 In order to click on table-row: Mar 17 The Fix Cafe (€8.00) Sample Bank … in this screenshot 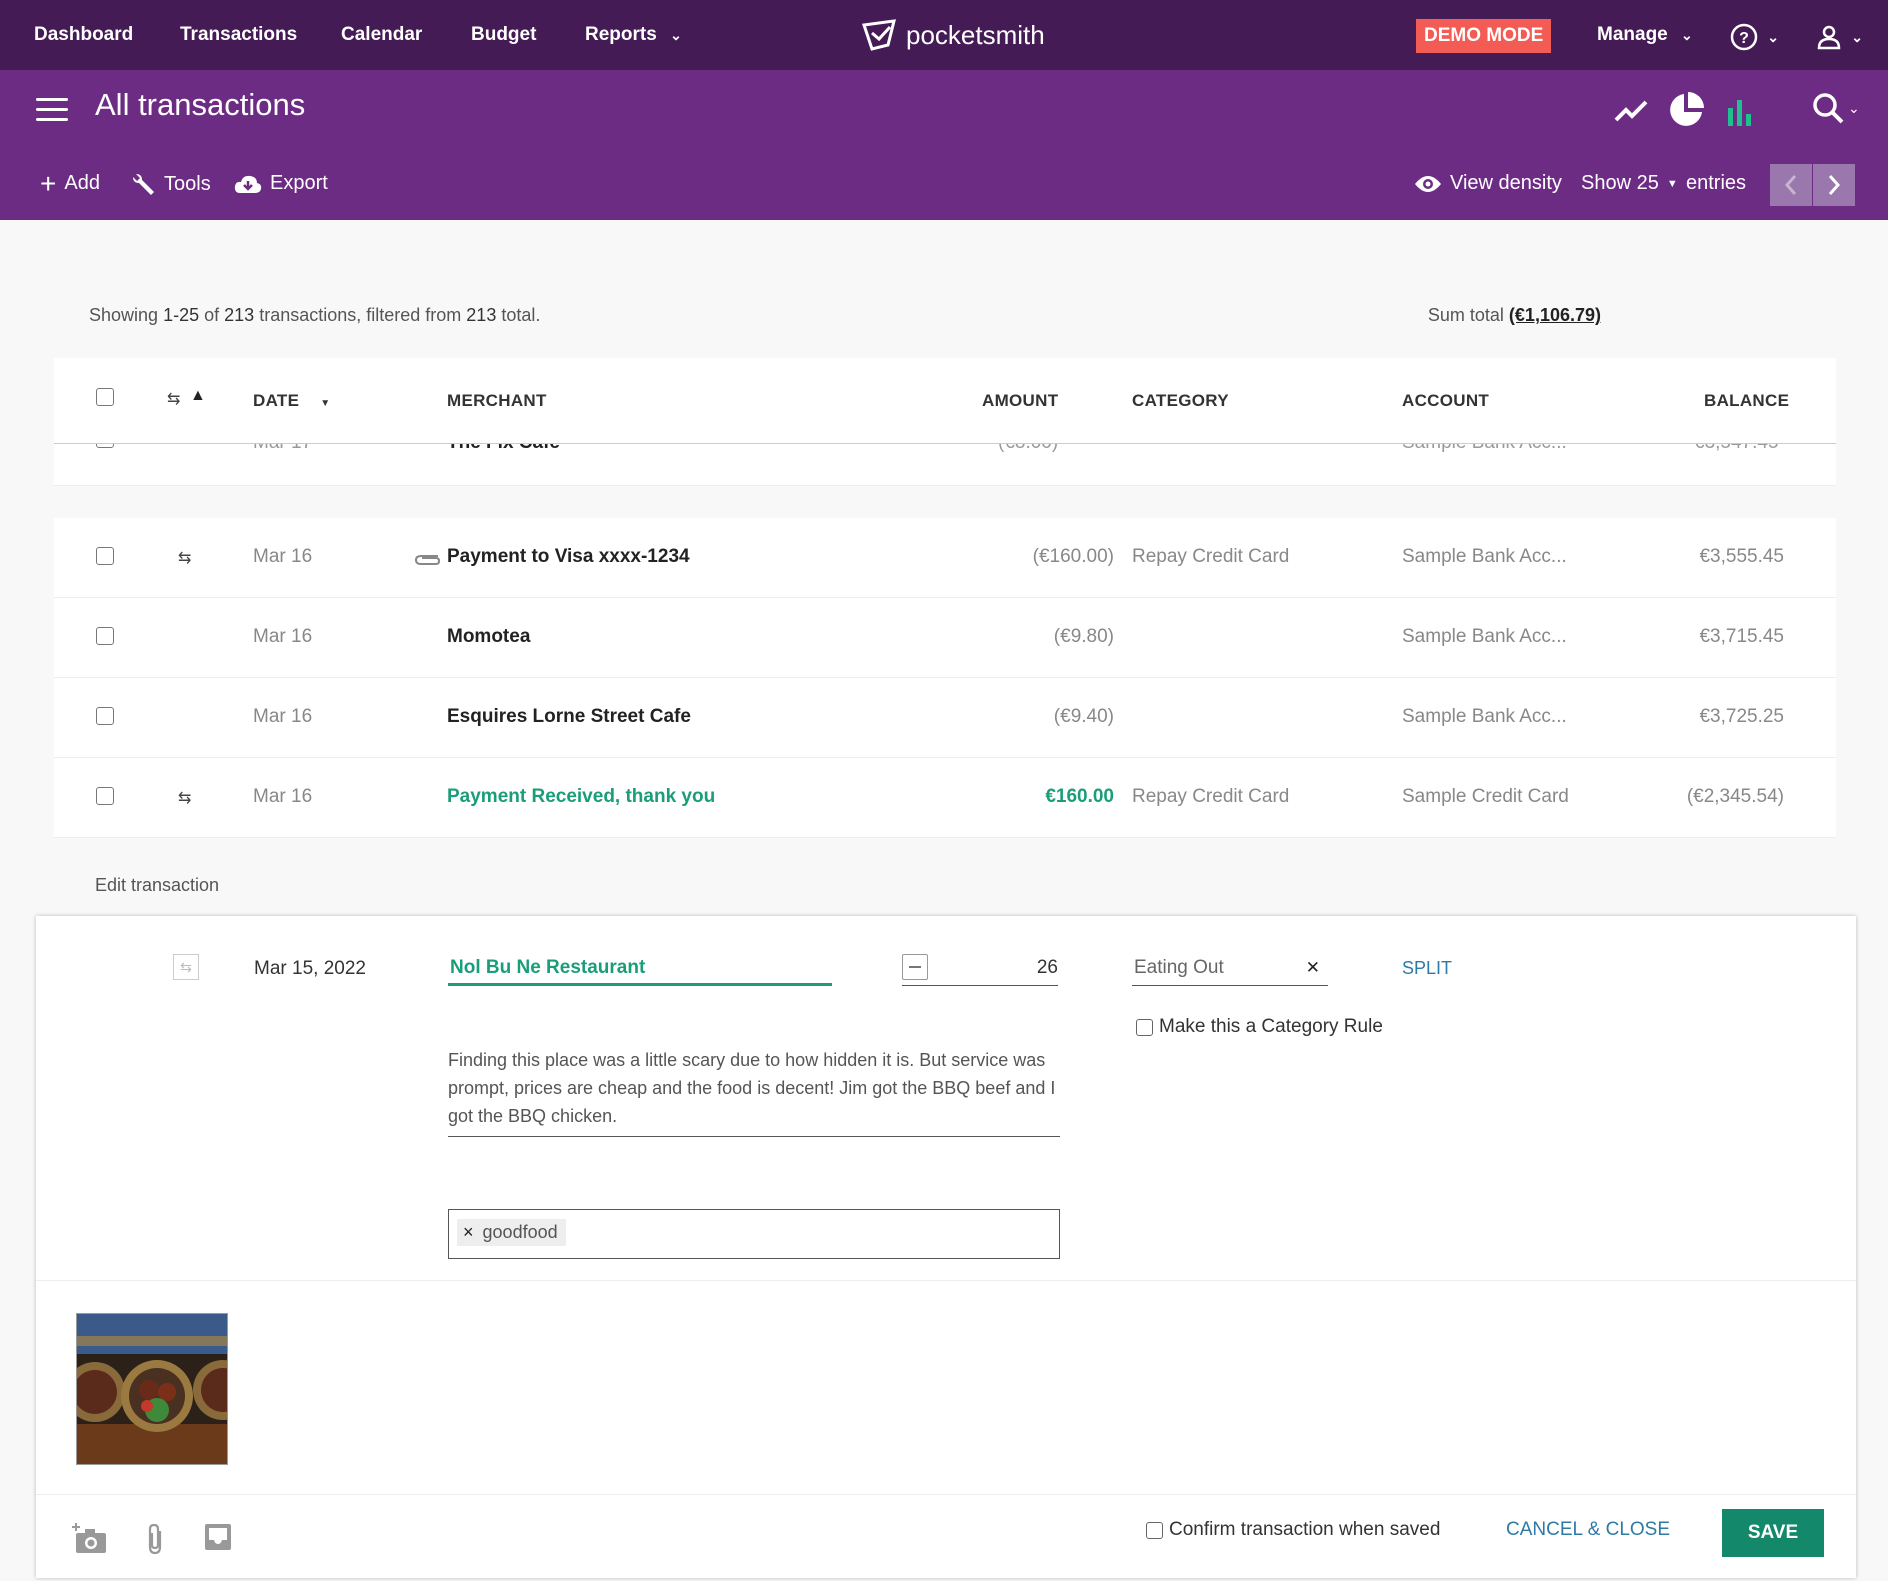, I will do `click(945, 465)`.